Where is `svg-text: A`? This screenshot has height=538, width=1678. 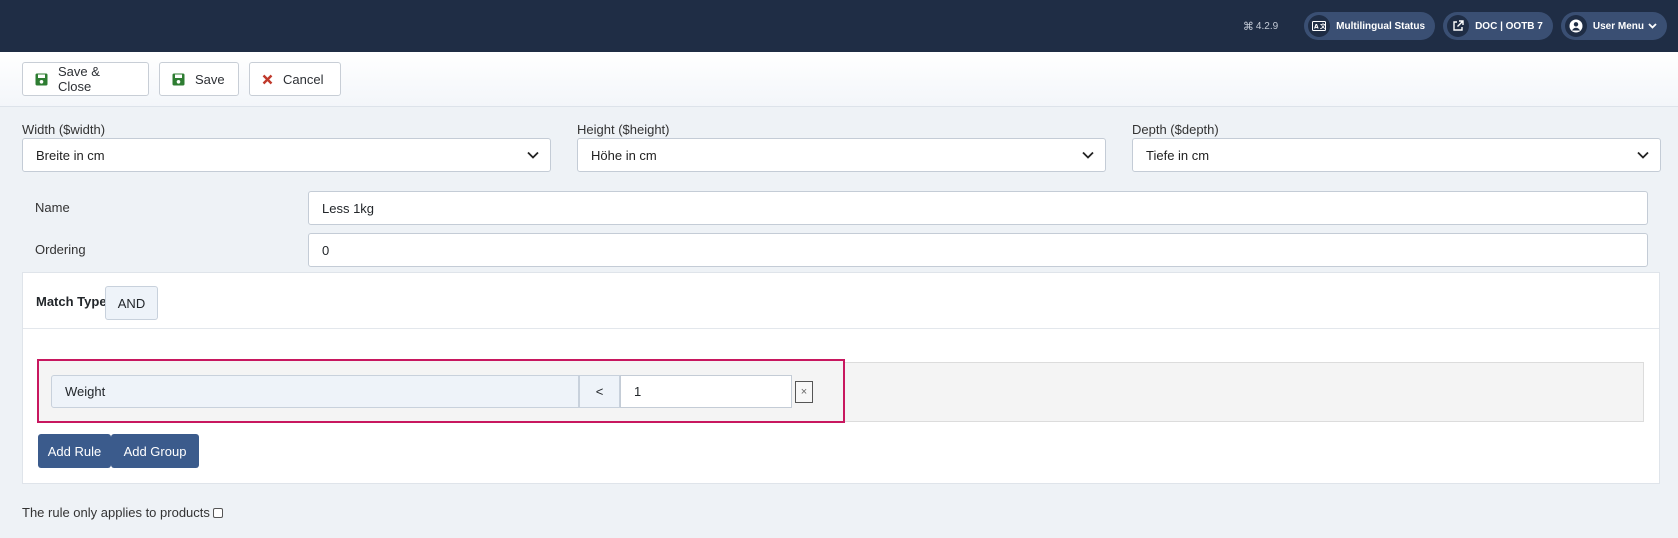
svg-text: A is located at coordinates (1316, 27).